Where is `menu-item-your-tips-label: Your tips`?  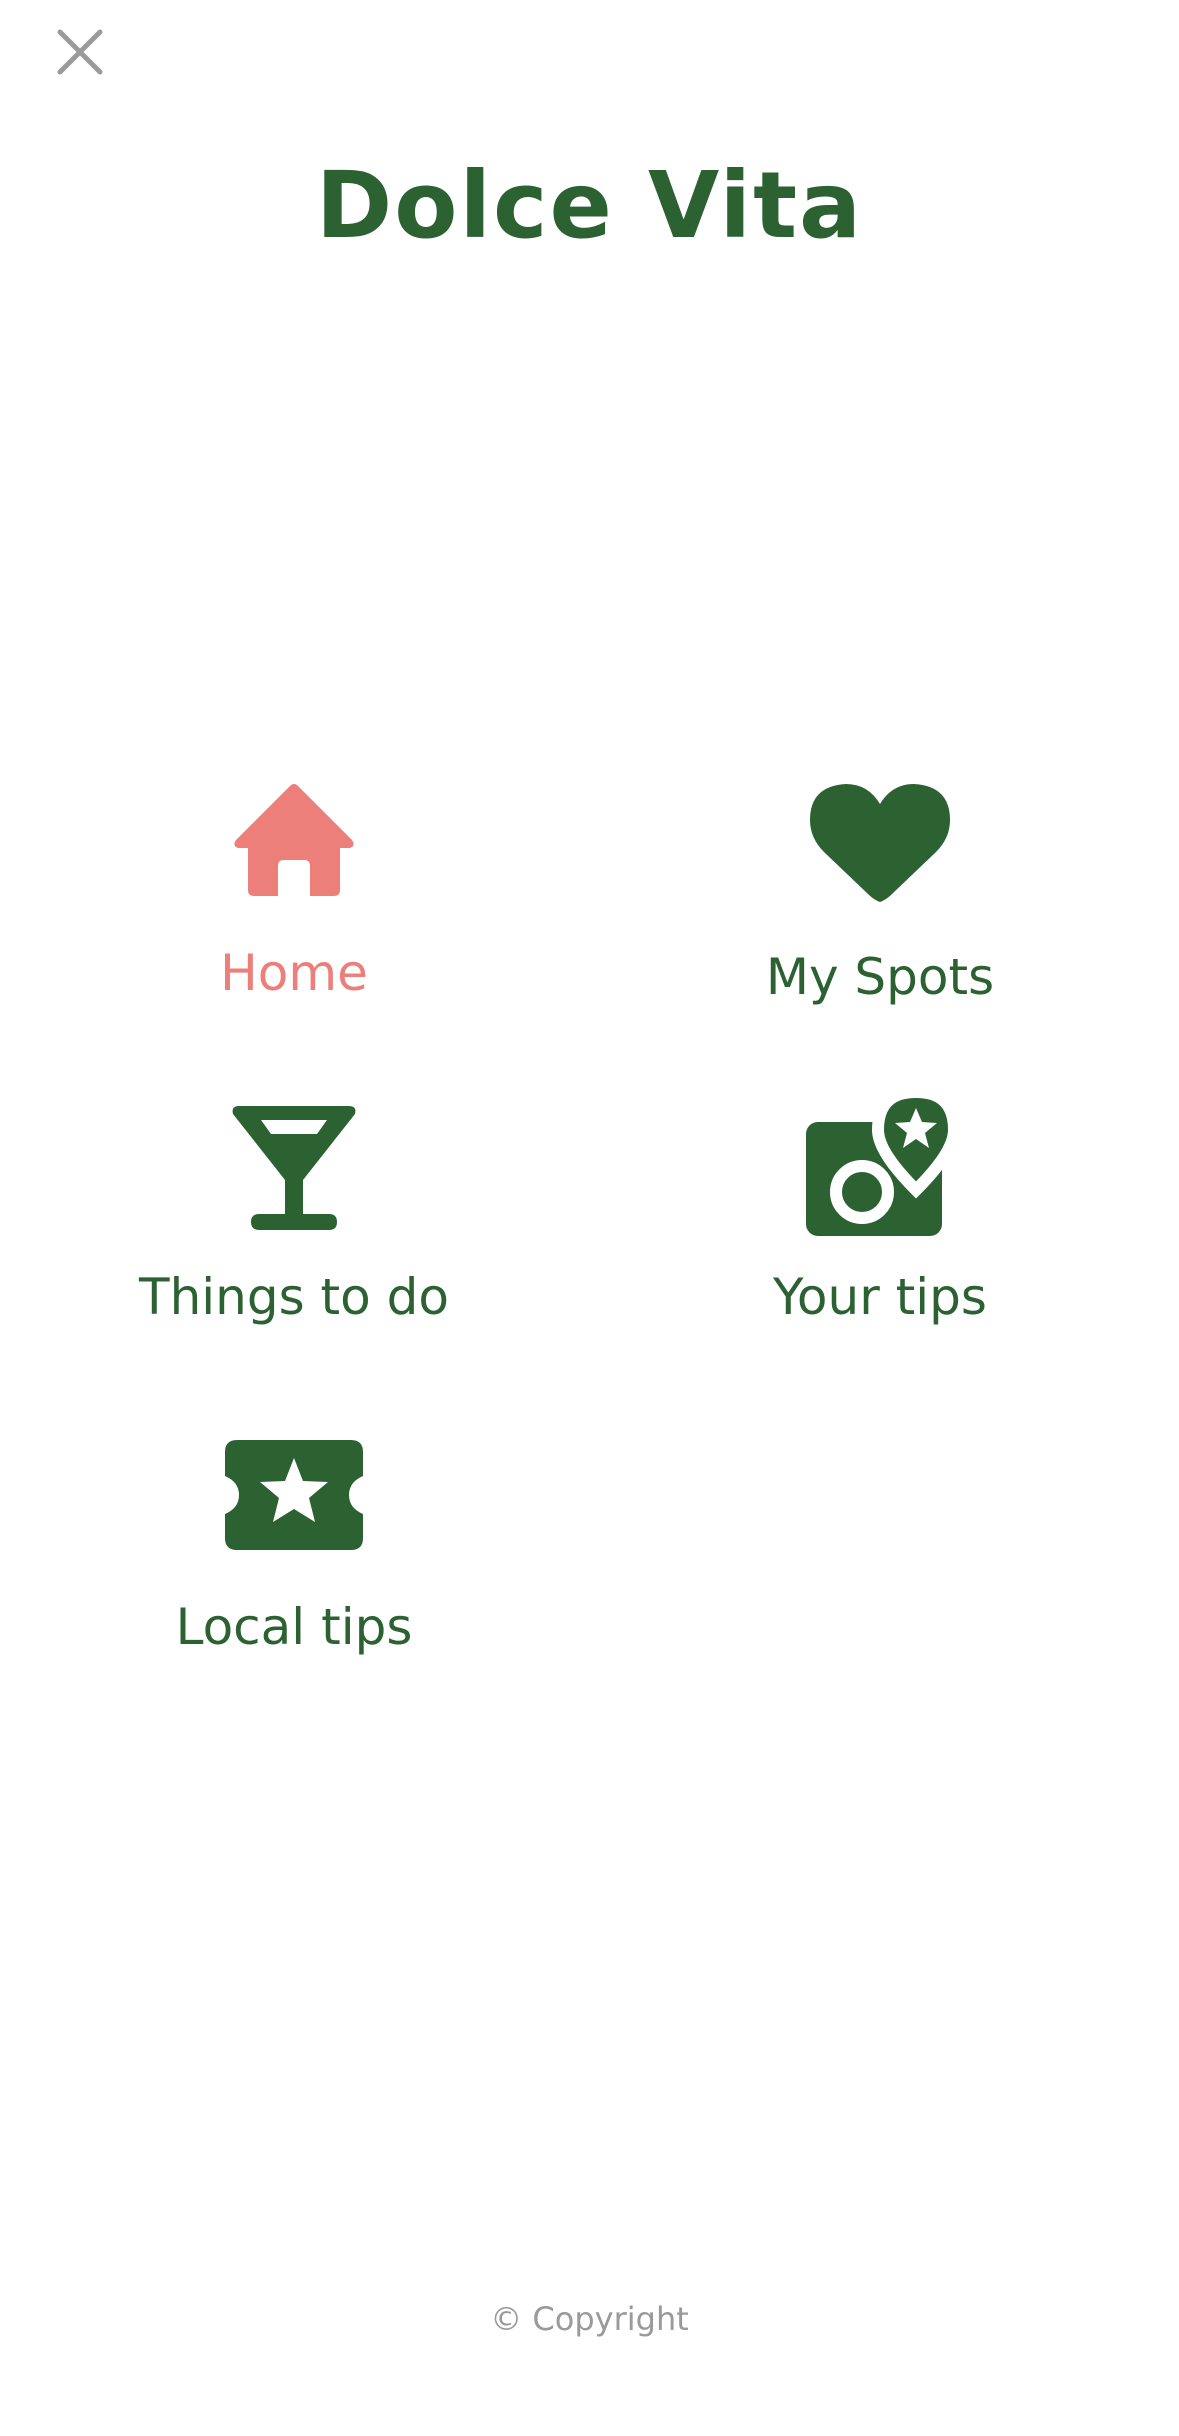
menu-item-your-tips-label: Your tips is located at coordinates (880, 1297).